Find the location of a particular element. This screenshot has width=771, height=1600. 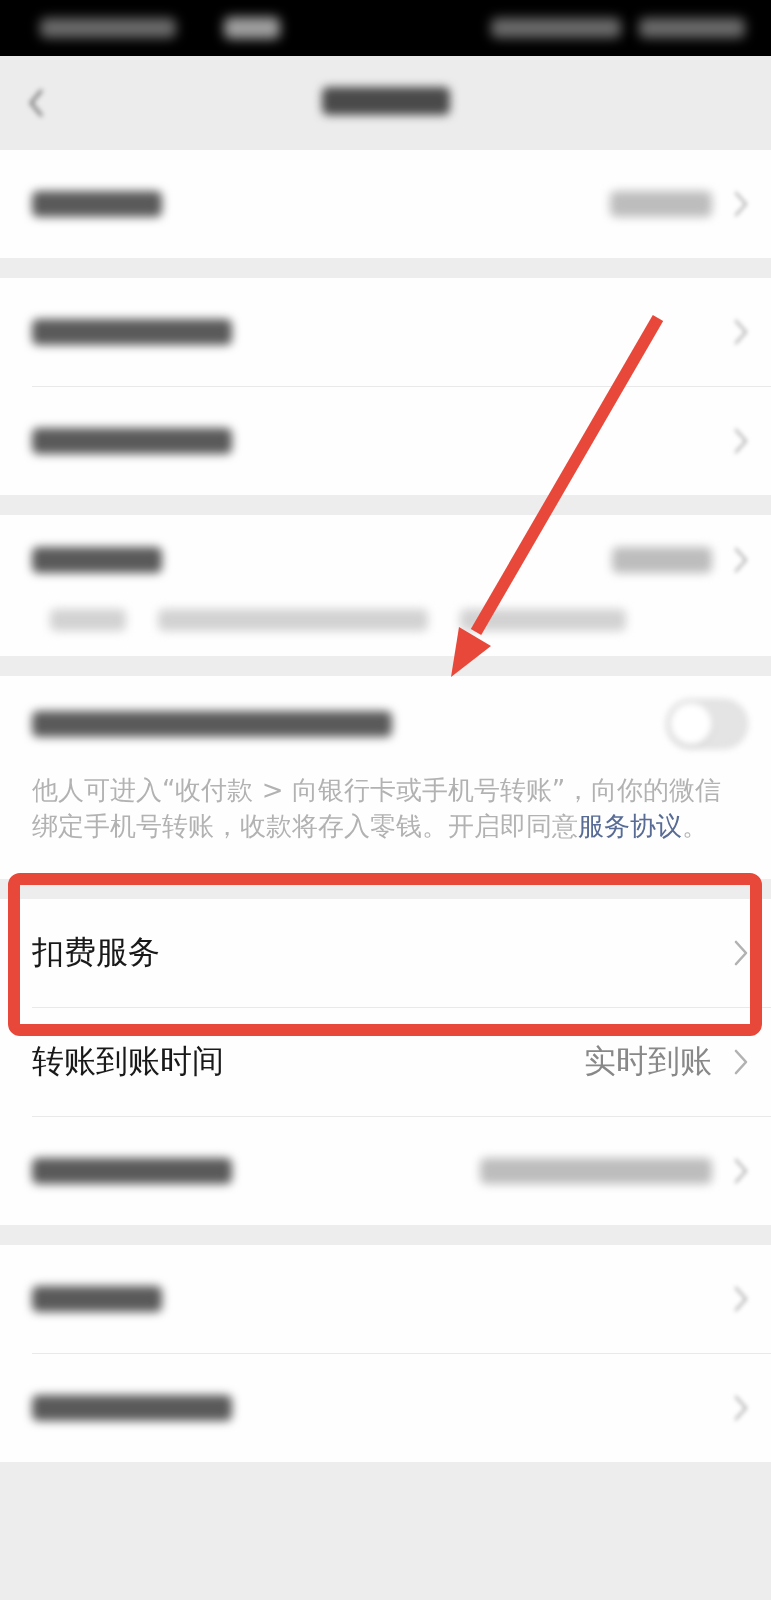

toggle-description: 他人可进入“收付款 > 向银行卡或手机号转账”，向你的微信绑定手机号转账，收款将存入零钱。开启即同意服务协议。 is located at coordinates (377, 808).